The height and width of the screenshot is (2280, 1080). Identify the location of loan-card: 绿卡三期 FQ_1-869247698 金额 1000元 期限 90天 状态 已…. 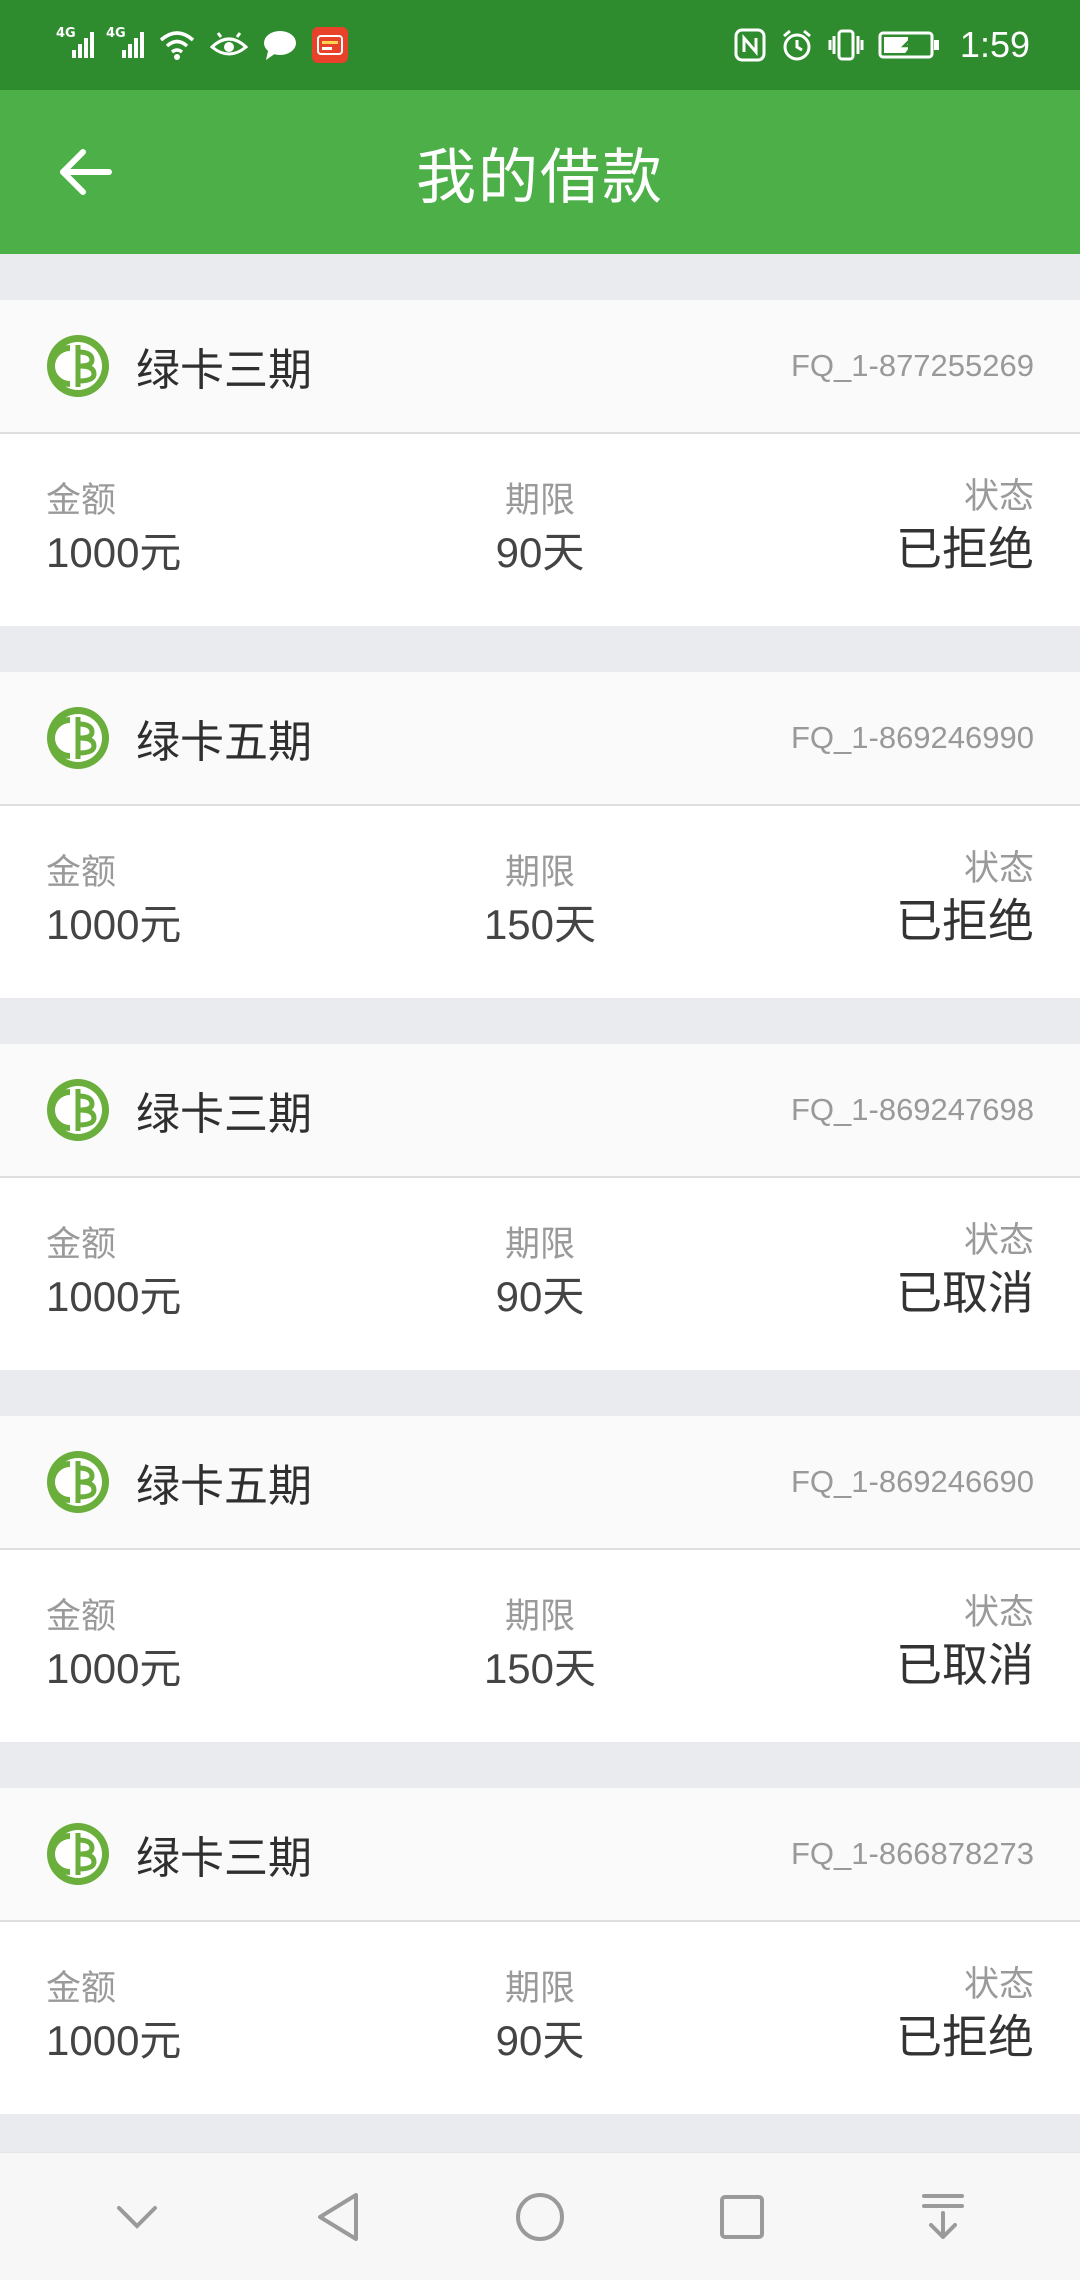
(540, 1207).